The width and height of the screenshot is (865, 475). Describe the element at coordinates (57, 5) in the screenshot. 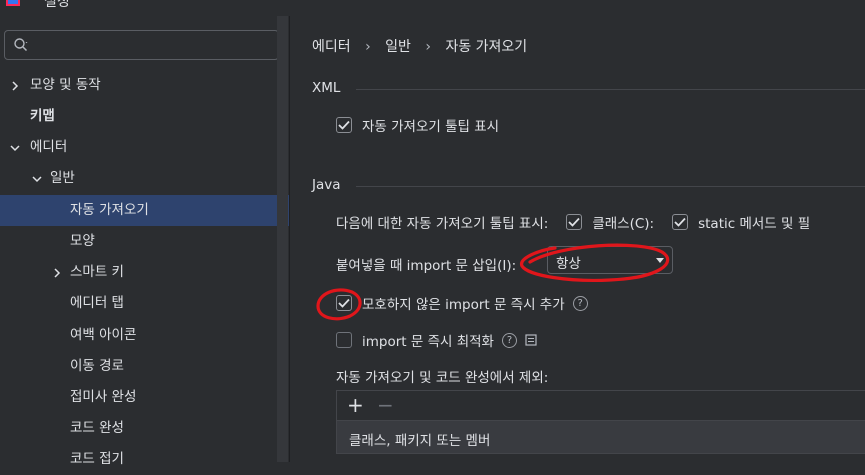

I see `window-title: 설정` at that location.